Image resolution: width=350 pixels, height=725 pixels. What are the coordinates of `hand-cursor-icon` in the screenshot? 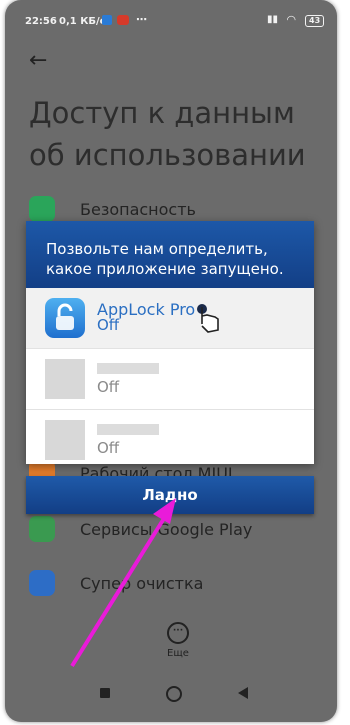 It's located at (208, 318).